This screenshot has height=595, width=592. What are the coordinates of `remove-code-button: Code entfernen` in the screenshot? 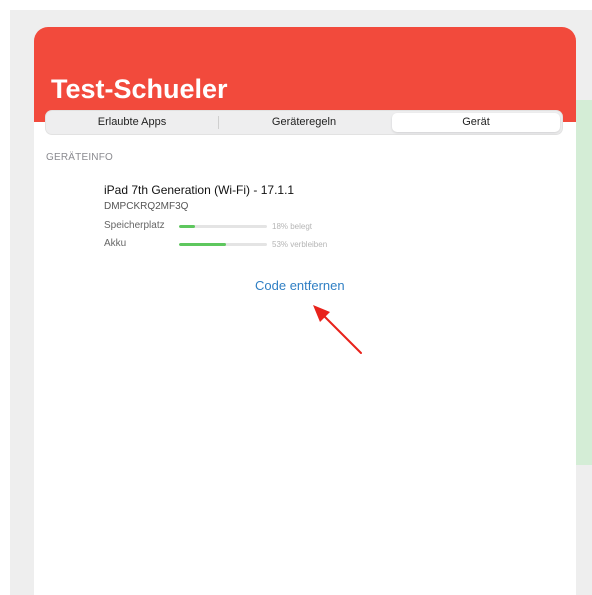 It's located at (300, 285).